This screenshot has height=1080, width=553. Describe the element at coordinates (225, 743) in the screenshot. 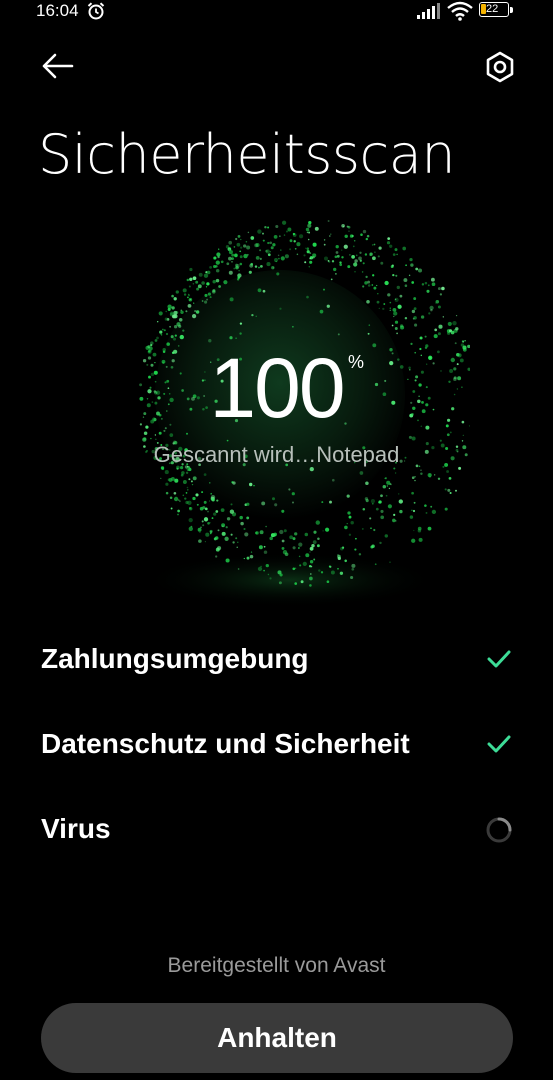

I see `checklist-item-privacy: Datenschutz und Sicherheit` at that location.